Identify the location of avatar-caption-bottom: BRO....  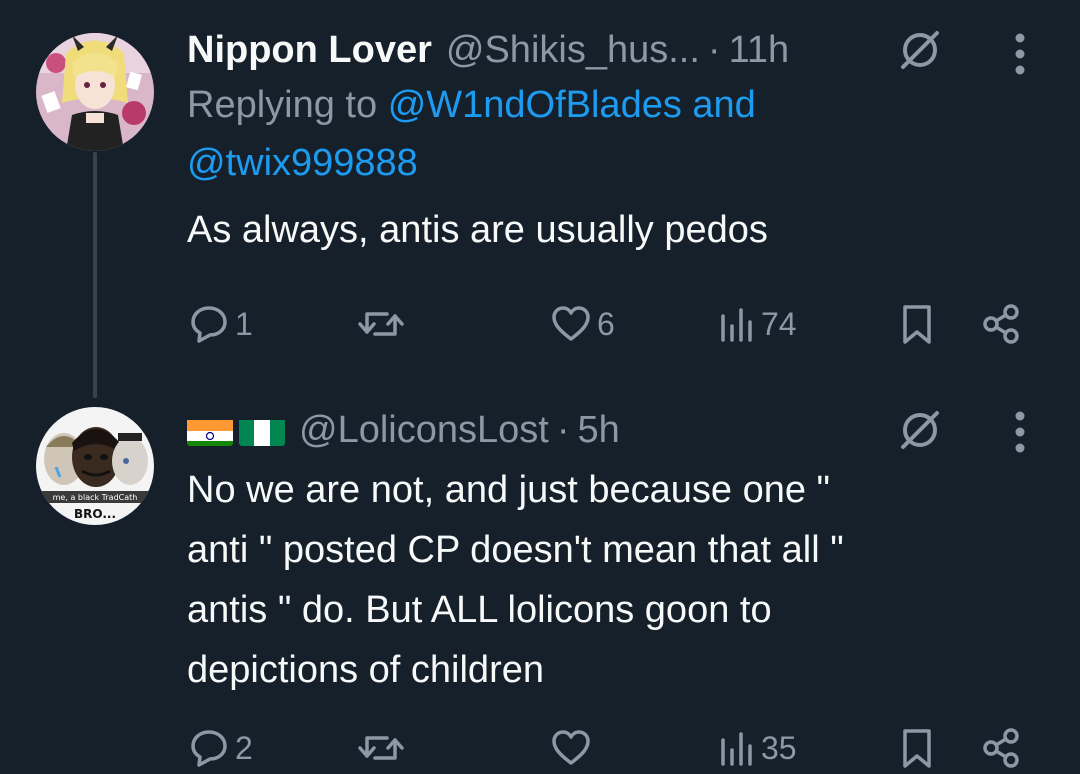
(95, 514).